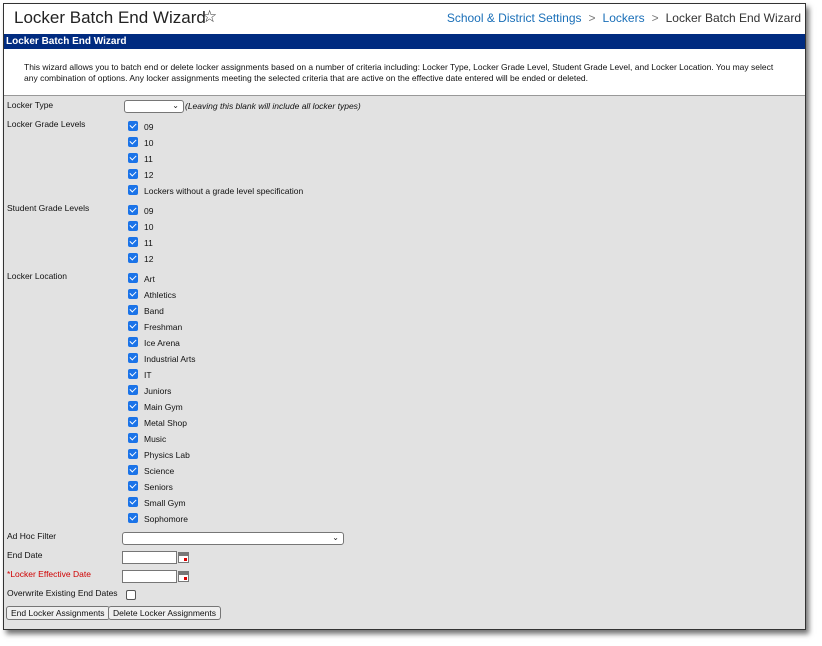 The image size is (822, 646). What do you see at coordinates (733, 18) in the screenshot?
I see `breadcrumb-current: Locker Batch End Wizard` at bounding box center [733, 18].